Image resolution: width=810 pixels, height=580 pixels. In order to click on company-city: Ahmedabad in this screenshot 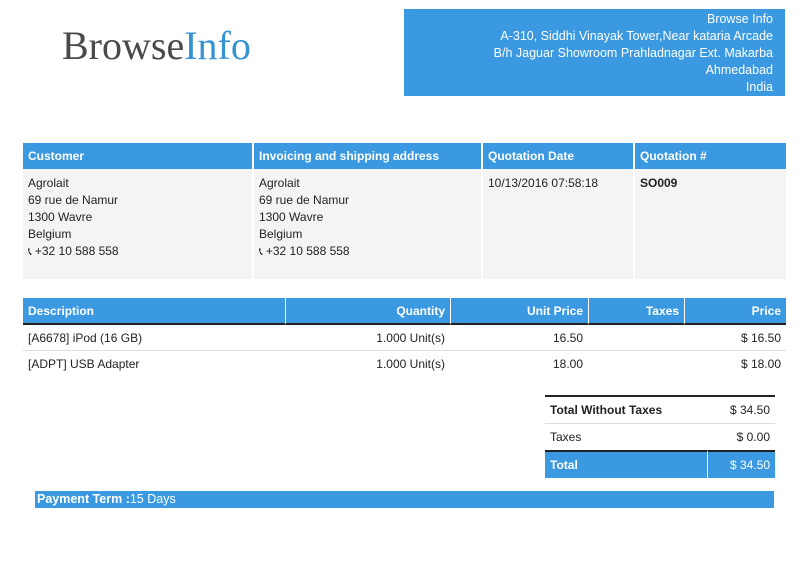, I will do `click(739, 70)`.